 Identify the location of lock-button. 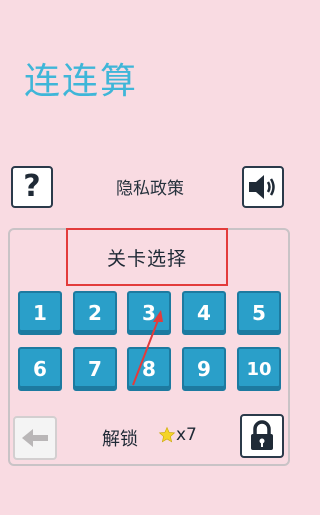
(262, 436).